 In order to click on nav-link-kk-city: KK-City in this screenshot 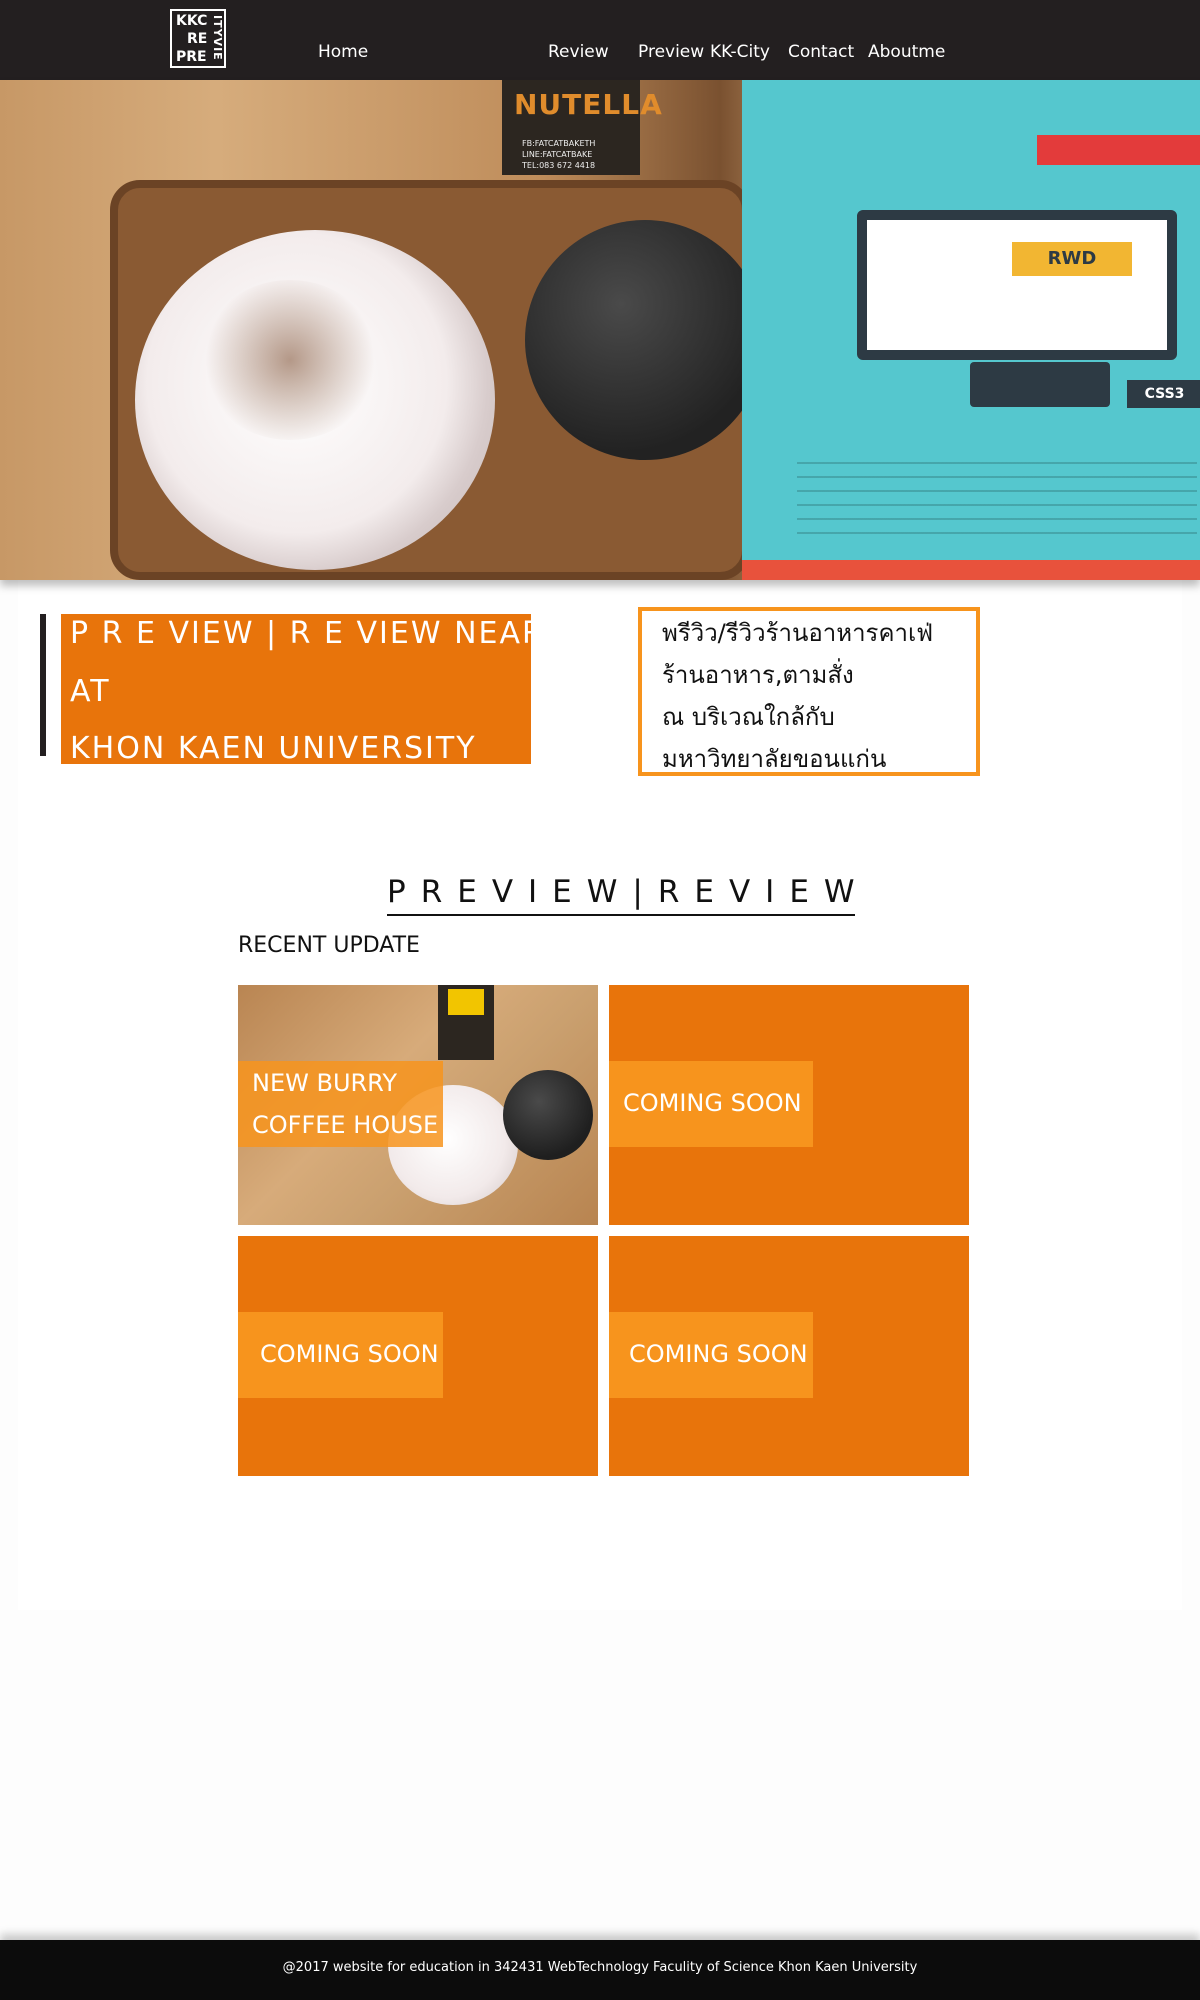, I will do `click(740, 52)`.